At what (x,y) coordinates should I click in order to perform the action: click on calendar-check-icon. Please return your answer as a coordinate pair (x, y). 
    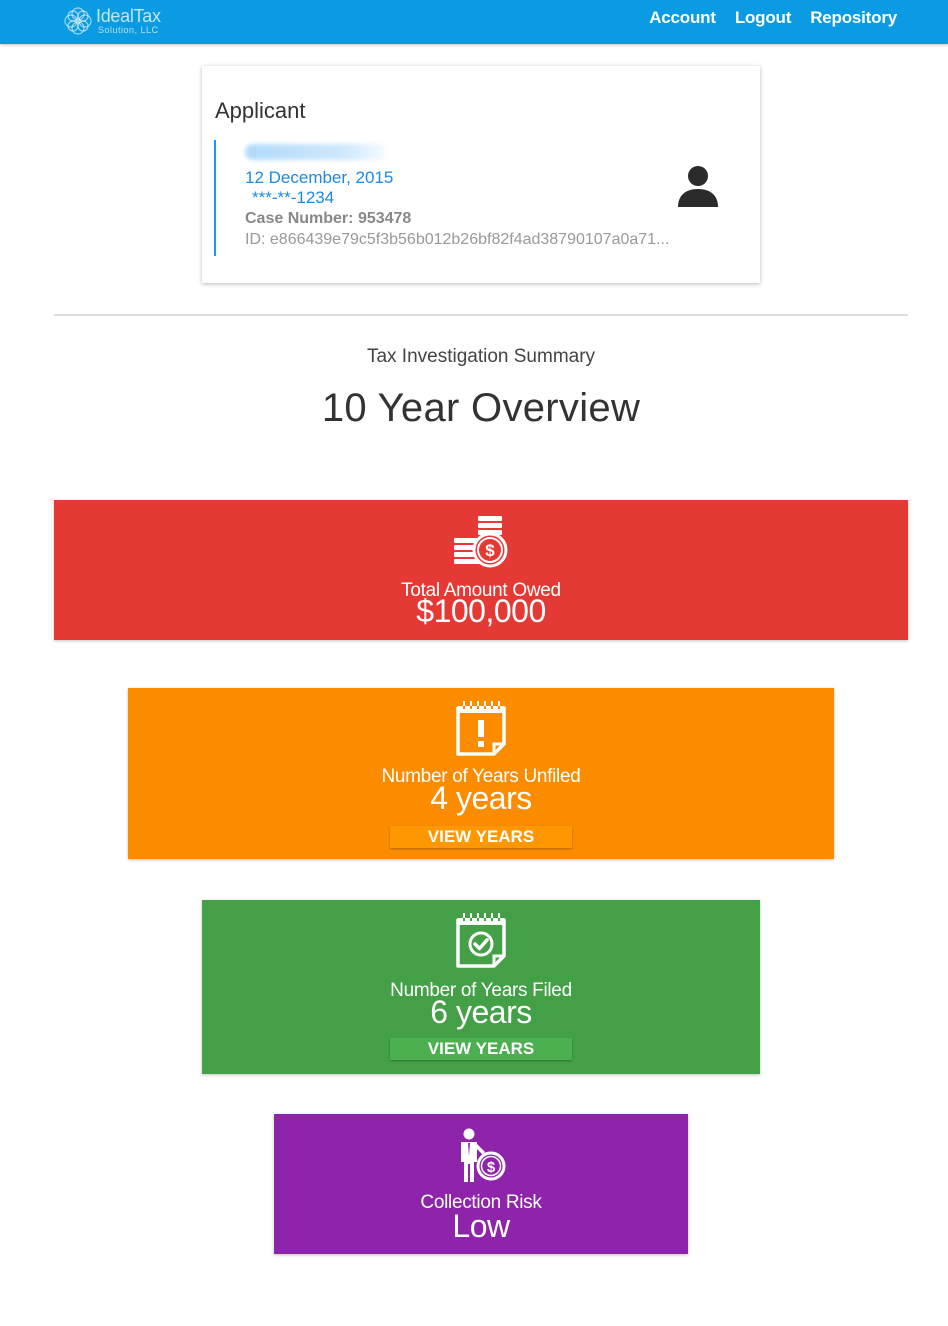
    Looking at the image, I should click on (481, 940).